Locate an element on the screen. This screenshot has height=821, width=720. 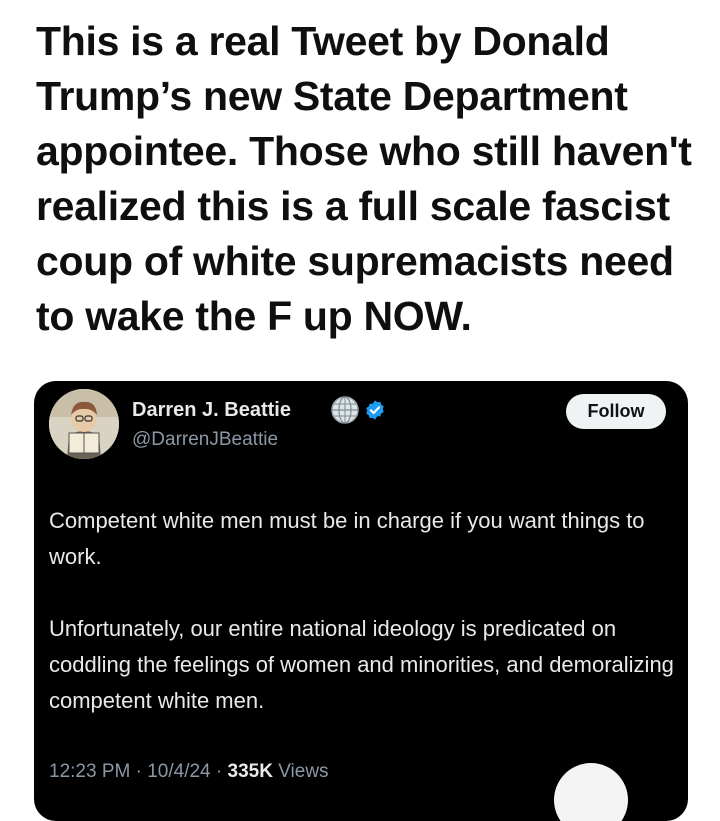
avatar is located at coordinates (84, 424).